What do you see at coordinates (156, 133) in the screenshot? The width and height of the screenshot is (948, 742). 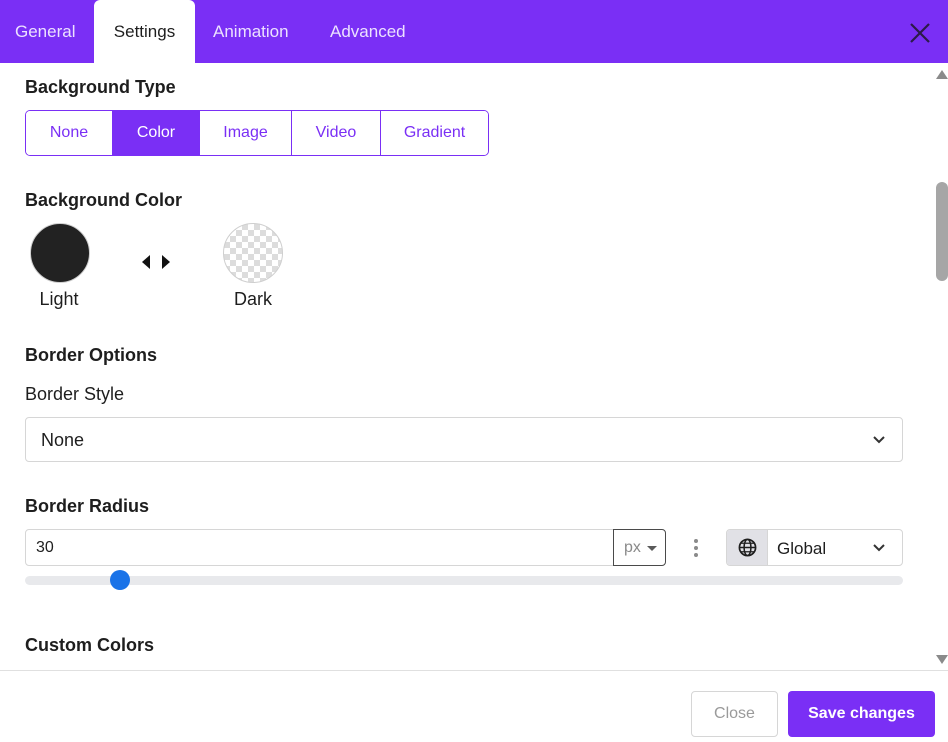 I see `bg-type-color: Color` at bounding box center [156, 133].